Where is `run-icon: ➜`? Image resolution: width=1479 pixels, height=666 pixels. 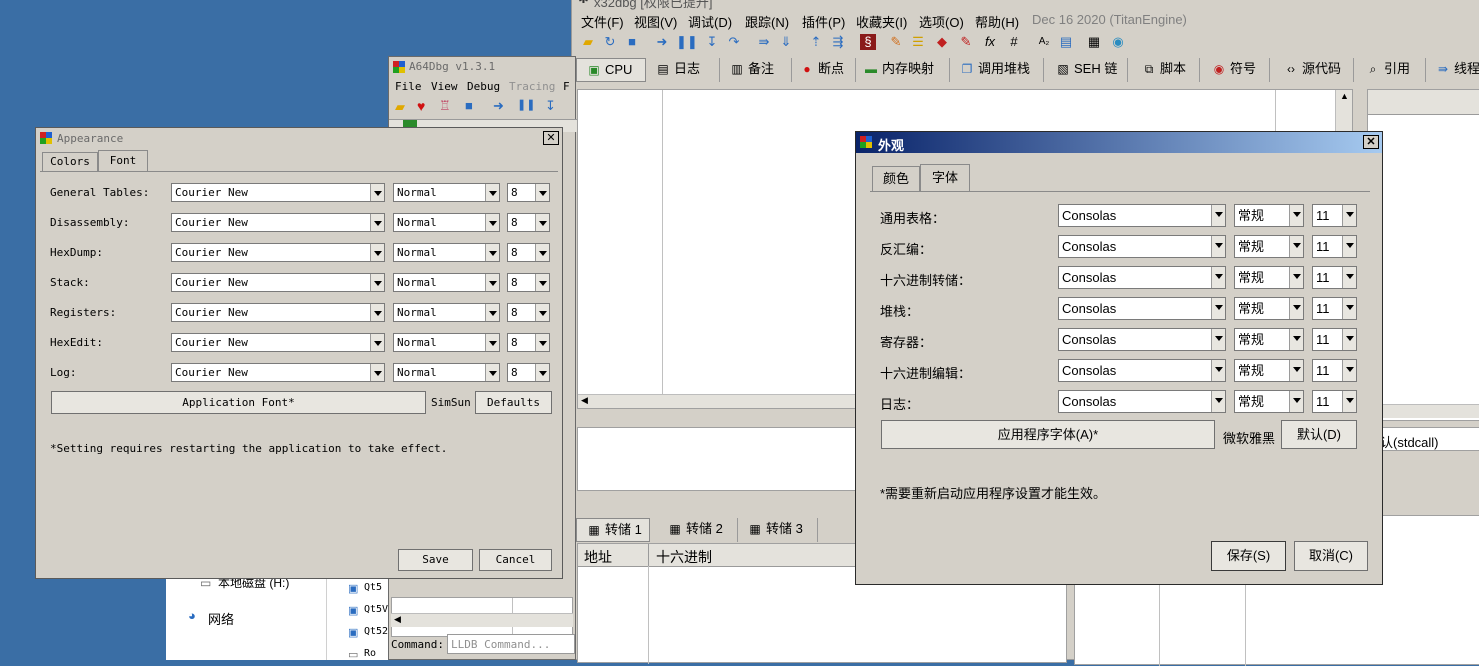
run-icon: ➜ is located at coordinates (662, 42).